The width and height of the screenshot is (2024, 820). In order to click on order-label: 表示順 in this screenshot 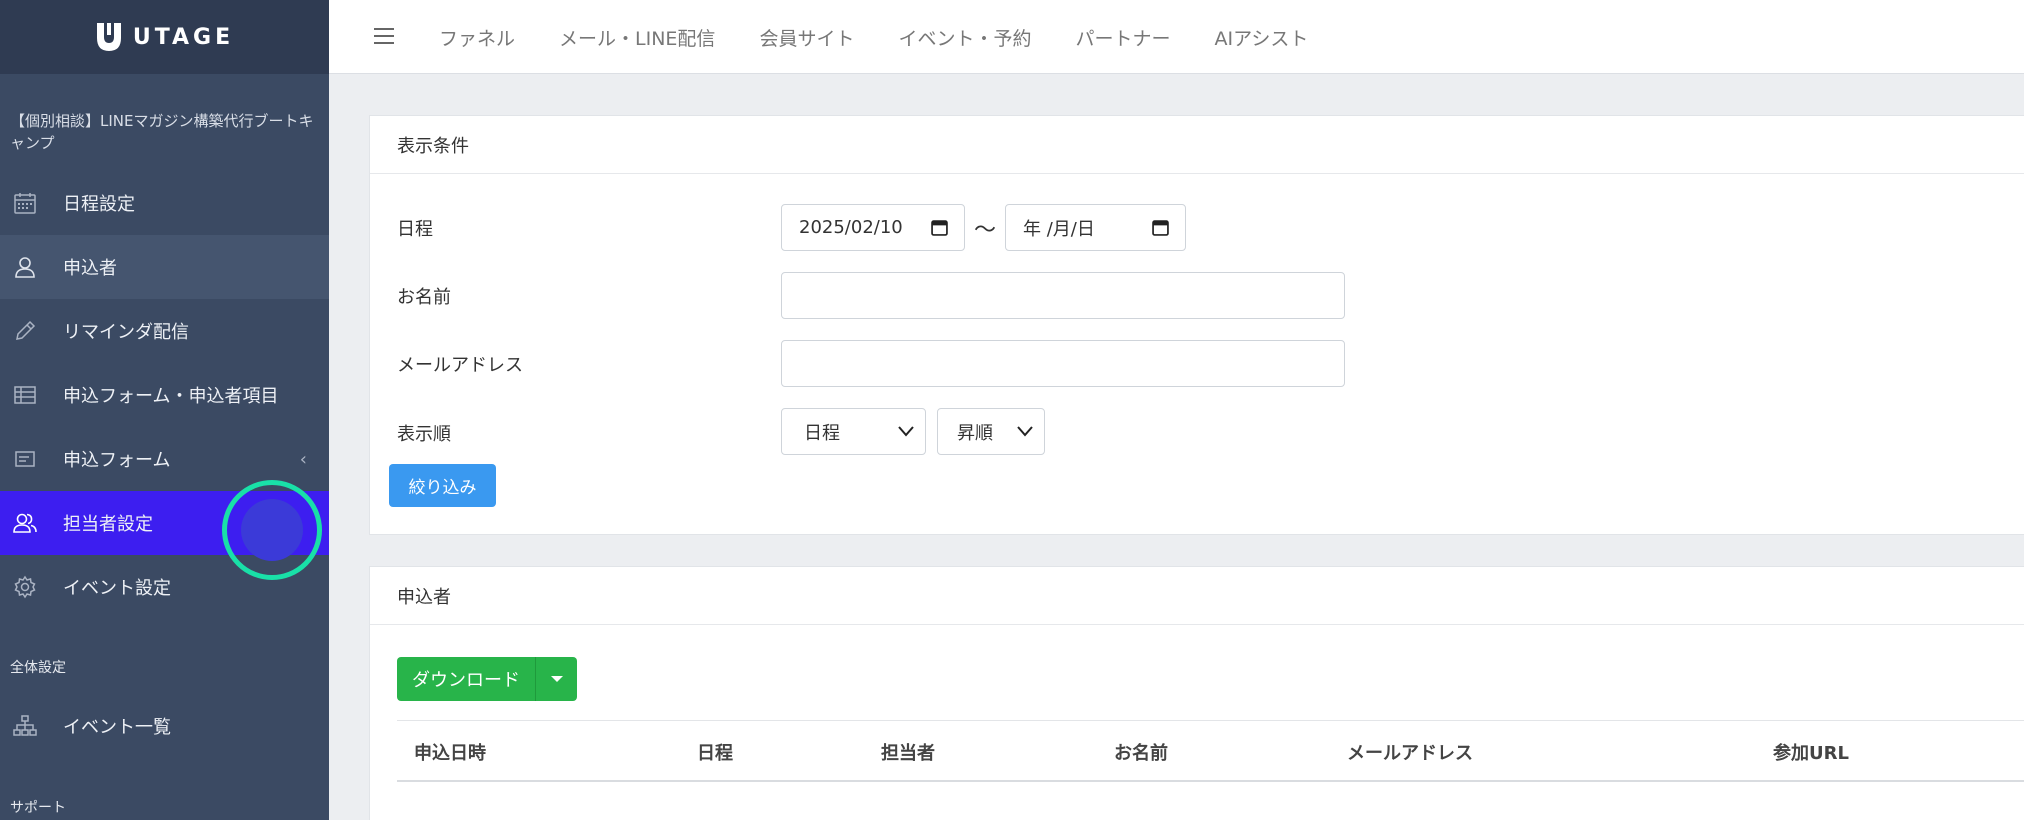, I will do `click(424, 434)`.